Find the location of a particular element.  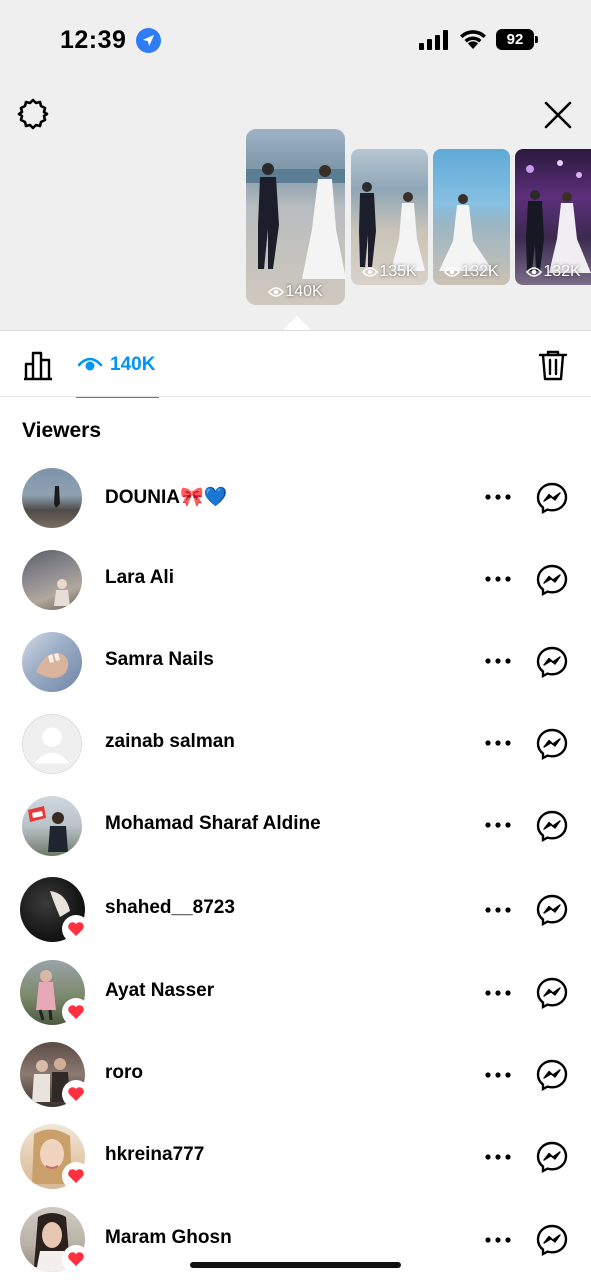

viewer-username: Mohamad Sharaf Aldine is located at coordinates (213, 824).